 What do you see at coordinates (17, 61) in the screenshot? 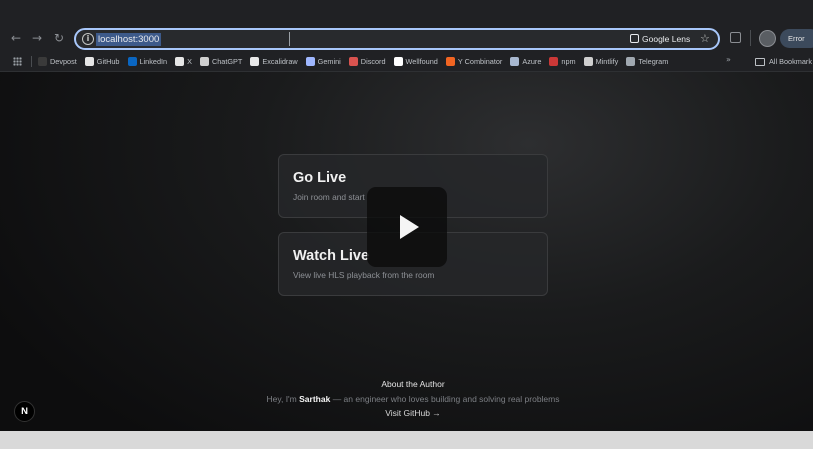
I see `apps-grid-icon` at bounding box center [17, 61].